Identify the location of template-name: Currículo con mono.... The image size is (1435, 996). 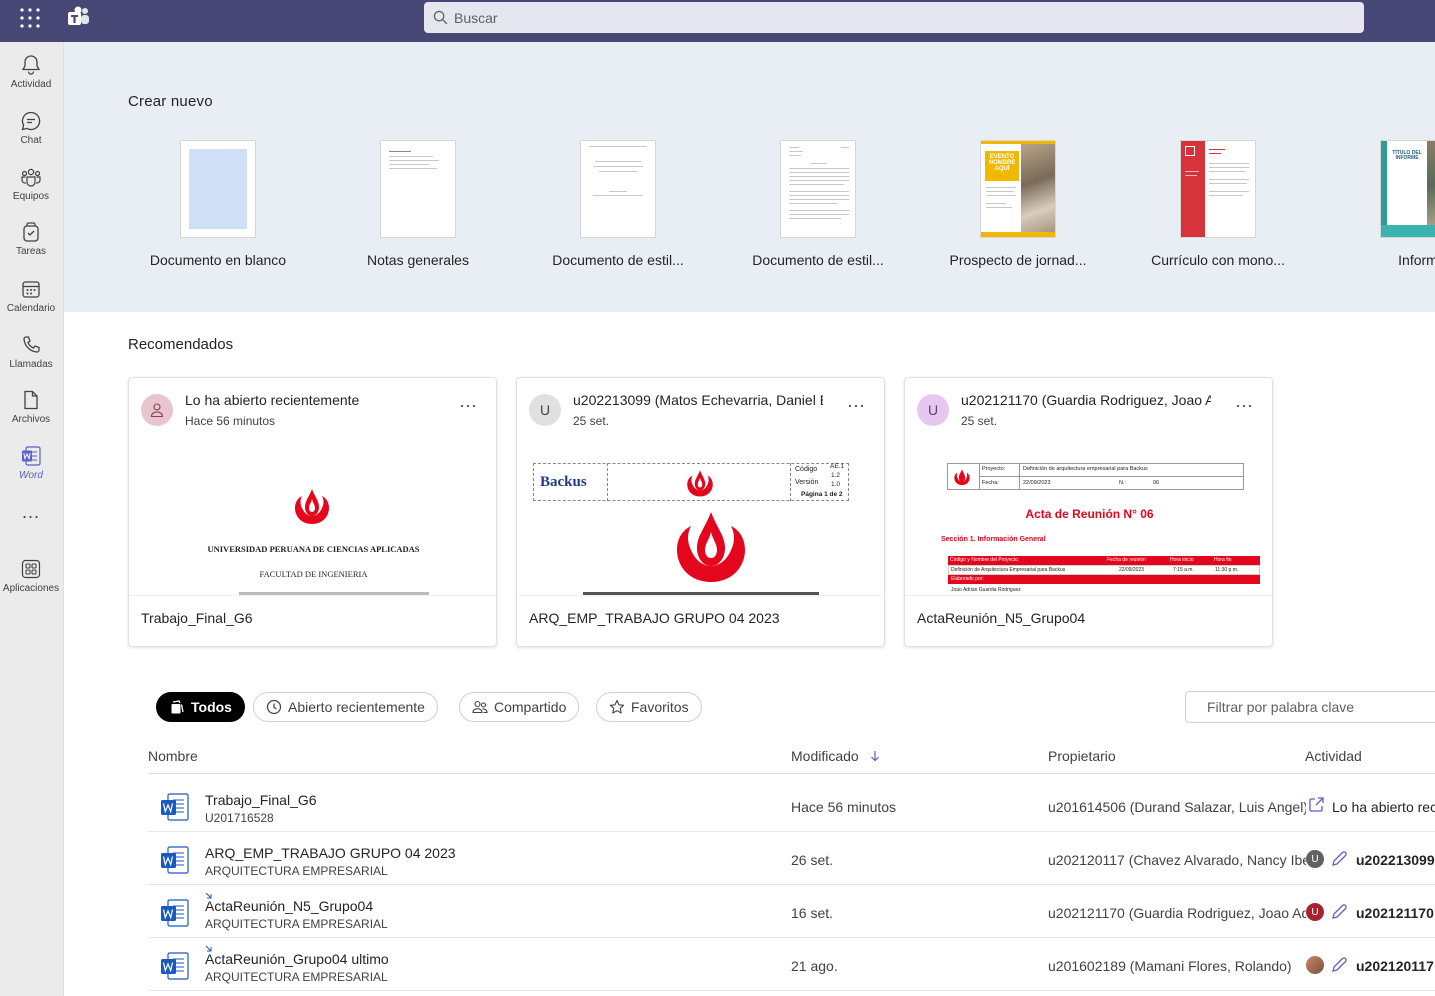
(1218, 260).